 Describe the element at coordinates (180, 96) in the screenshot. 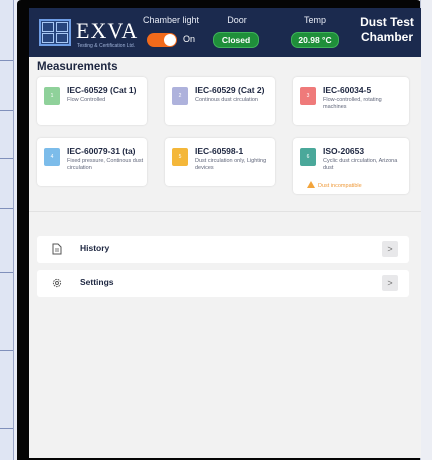

I see `card-number-badge: 2` at that location.